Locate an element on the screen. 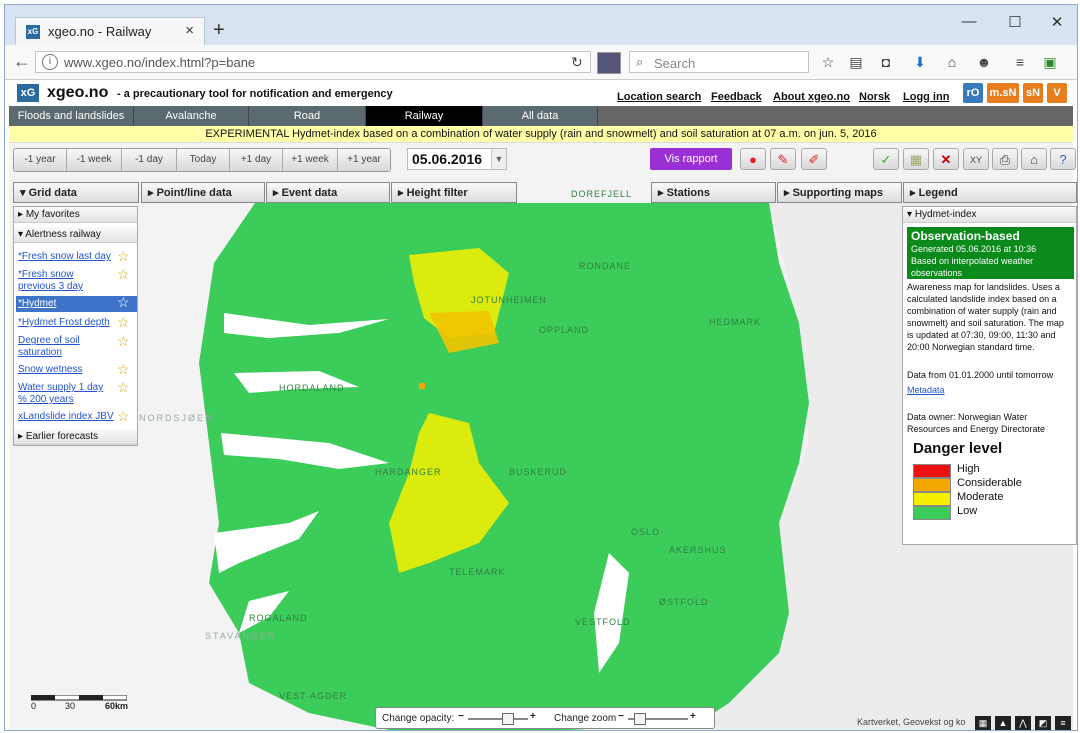  grid-data-header: ▾ Grid data is located at coordinates (76, 192).